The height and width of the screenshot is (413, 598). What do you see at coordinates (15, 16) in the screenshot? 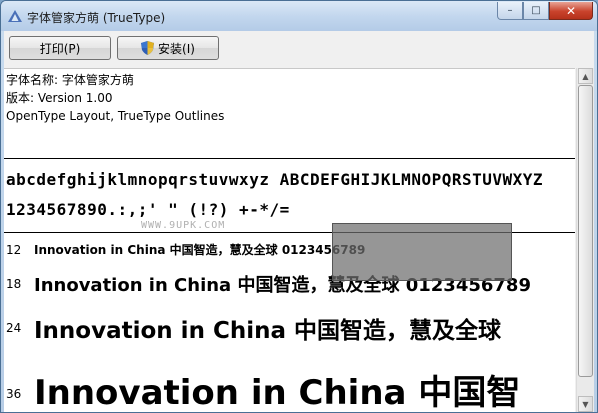
I see `font-app-icon` at bounding box center [15, 16].